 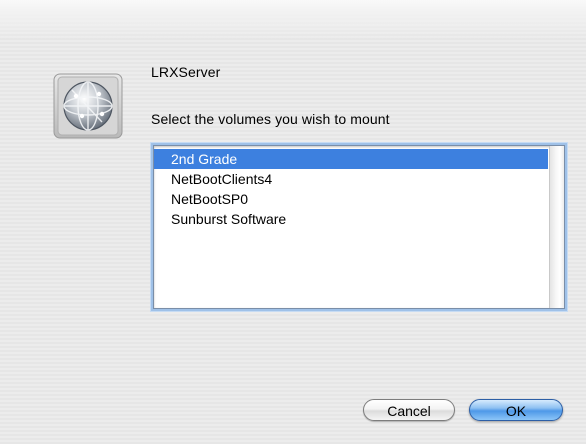 What do you see at coordinates (409, 410) in the screenshot?
I see `cancel-button: Cancel` at bounding box center [409, 410].